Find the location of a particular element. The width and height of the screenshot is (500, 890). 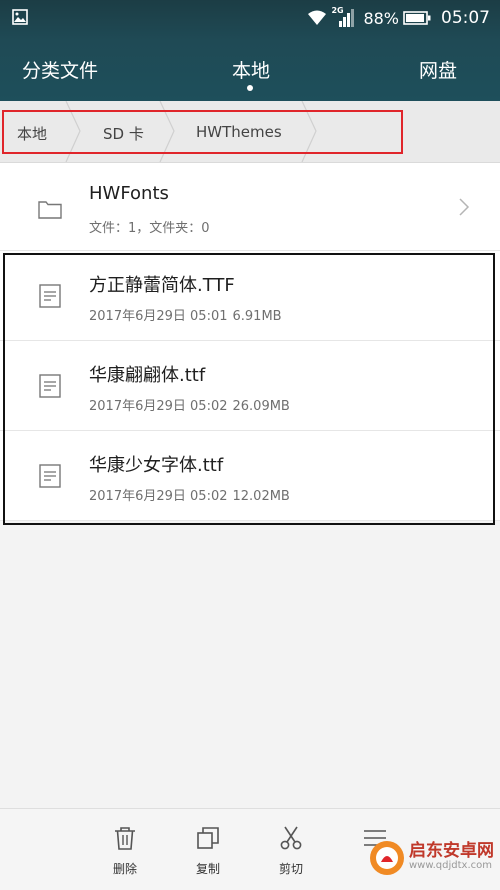

scissors-icon is located at coordinates (291, 838).